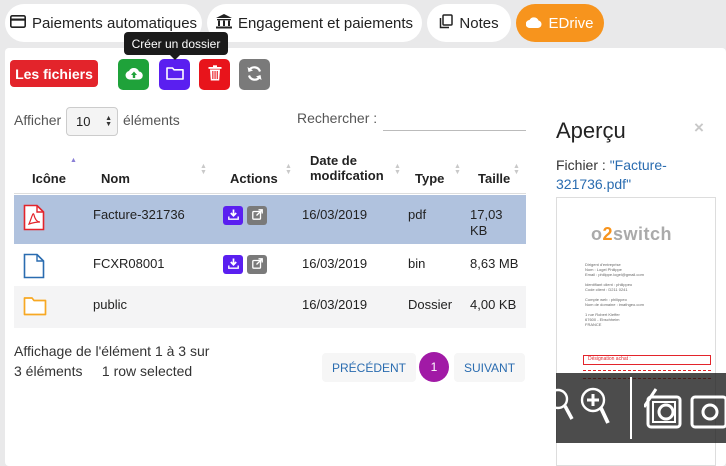 The width and height of the screenshot is (726, 466). I want to click on column-header-date: Date de modifcation, so click(347, 168).